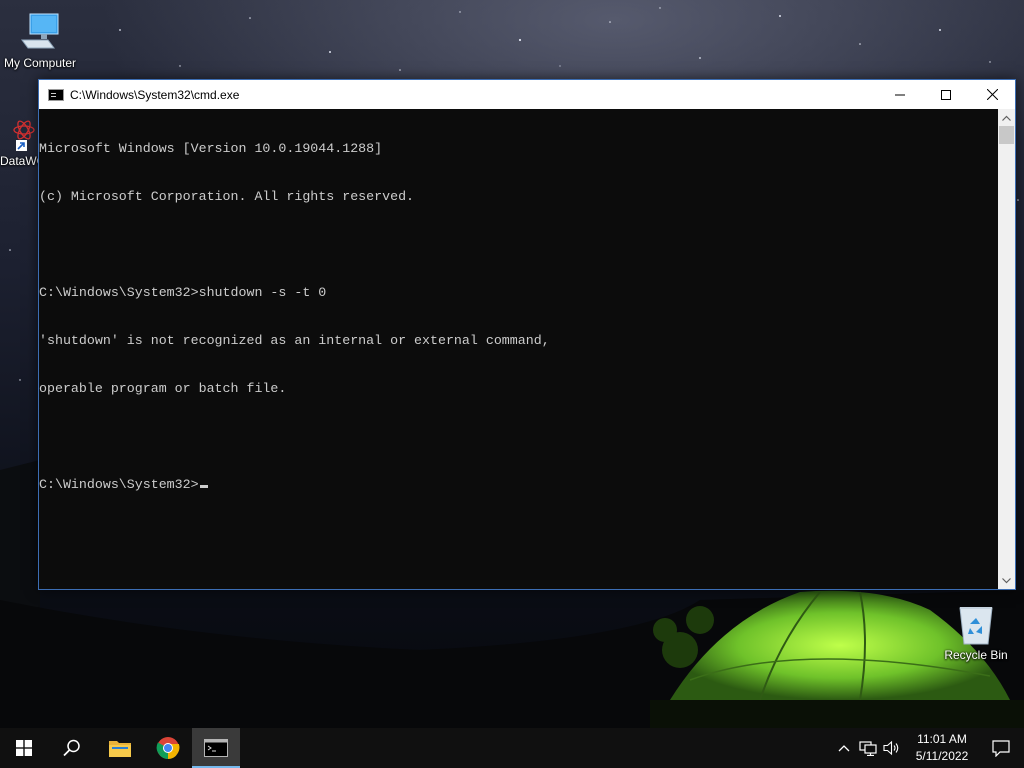 This screenshot has width=1024, height=768. I want to click on window-title: C:\Windows\System32\cmd.exe, so click(155, 94).